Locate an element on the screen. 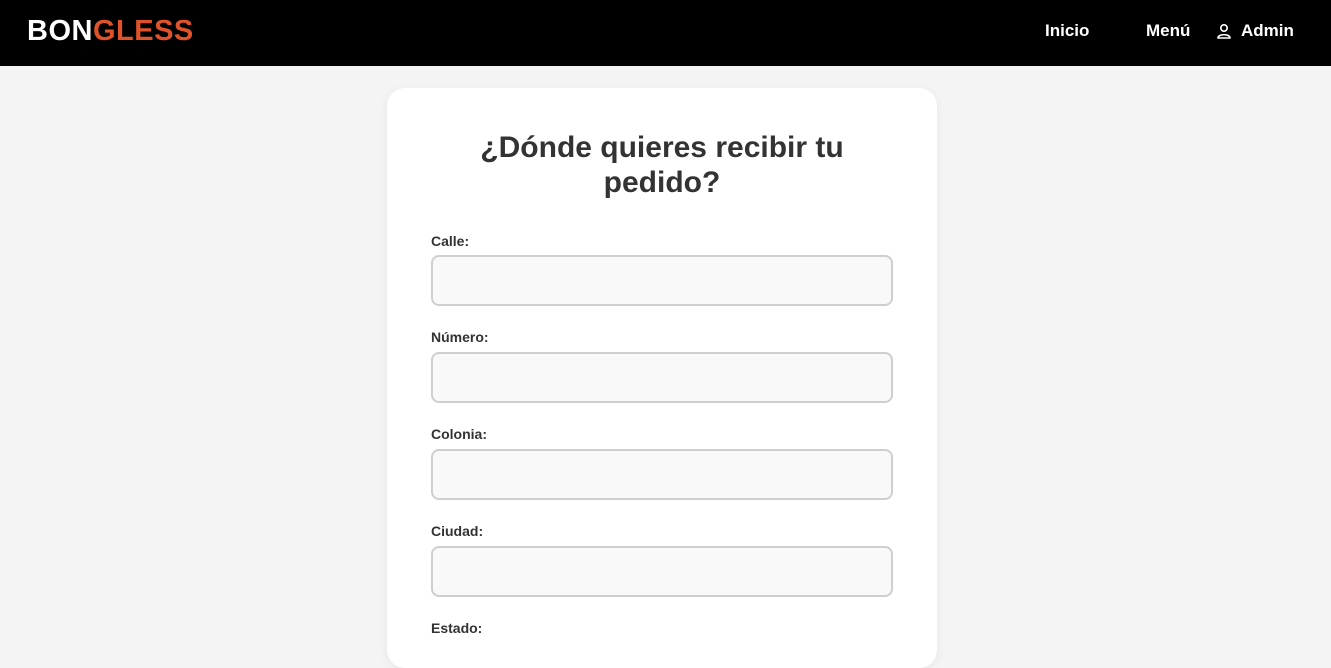 This screenshot has height=668, width=1331. nav-menu-link: Menú is located at coordinates (1168, 31).